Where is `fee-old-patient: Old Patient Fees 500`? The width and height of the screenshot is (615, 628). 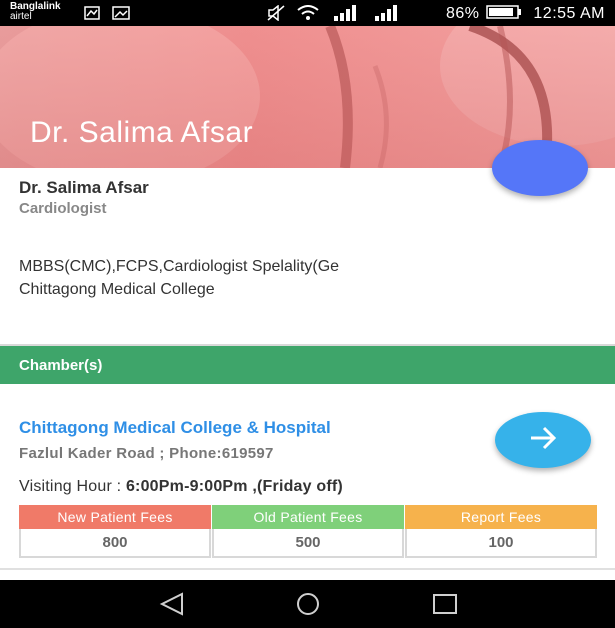 fee-old-patient: Old Patient Fees 500 is located at coordinates (308, 531).